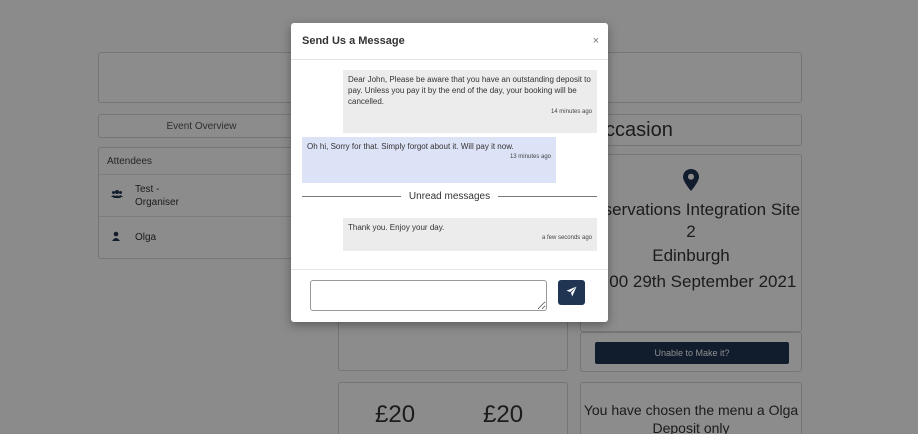 The width and height of the screenshot is (918, 434). What do you see at coordinates (449, 41) in the screenshot?
I see `modal-header: Send Us a Message ×` at bounding box center [449, 41].